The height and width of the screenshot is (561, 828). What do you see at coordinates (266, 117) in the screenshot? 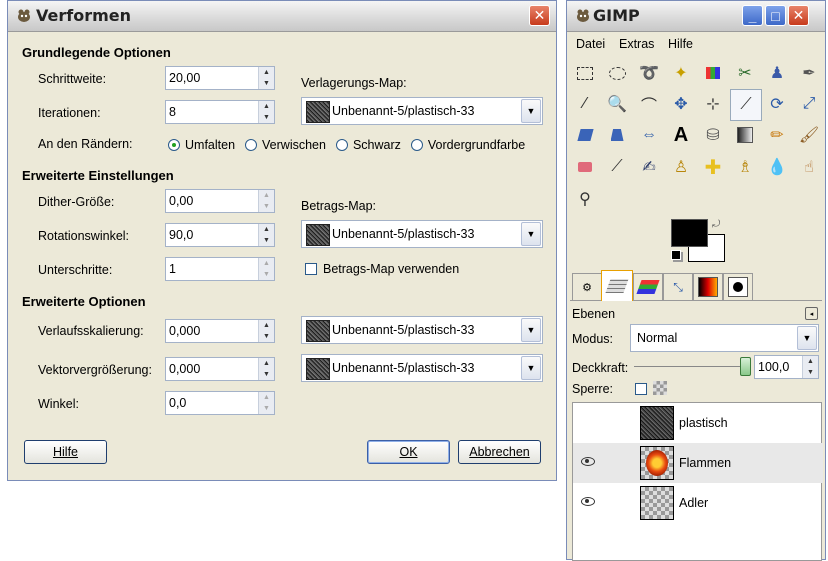
I see `iterations-down-icon: ▼` at bounding box center [266, 117].